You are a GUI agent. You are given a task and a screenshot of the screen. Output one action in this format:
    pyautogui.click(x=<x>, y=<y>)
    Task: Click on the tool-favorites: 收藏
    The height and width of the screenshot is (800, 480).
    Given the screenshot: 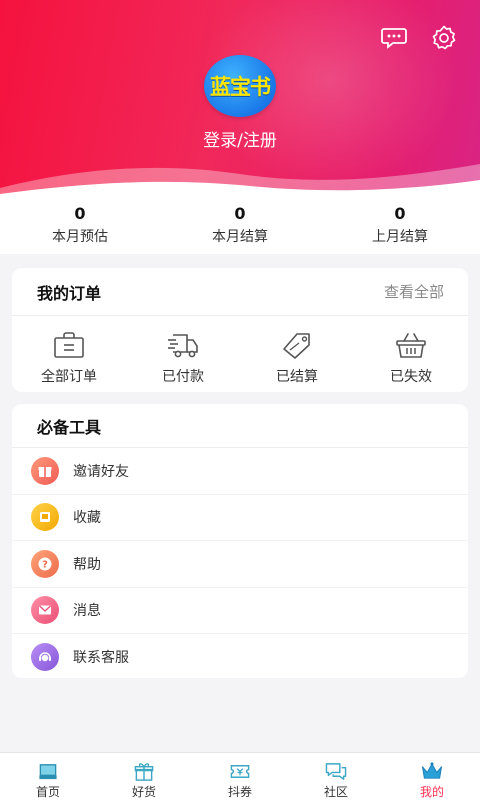 What is the action you would take?
    pyautogui.click(x=240, y=518)
    